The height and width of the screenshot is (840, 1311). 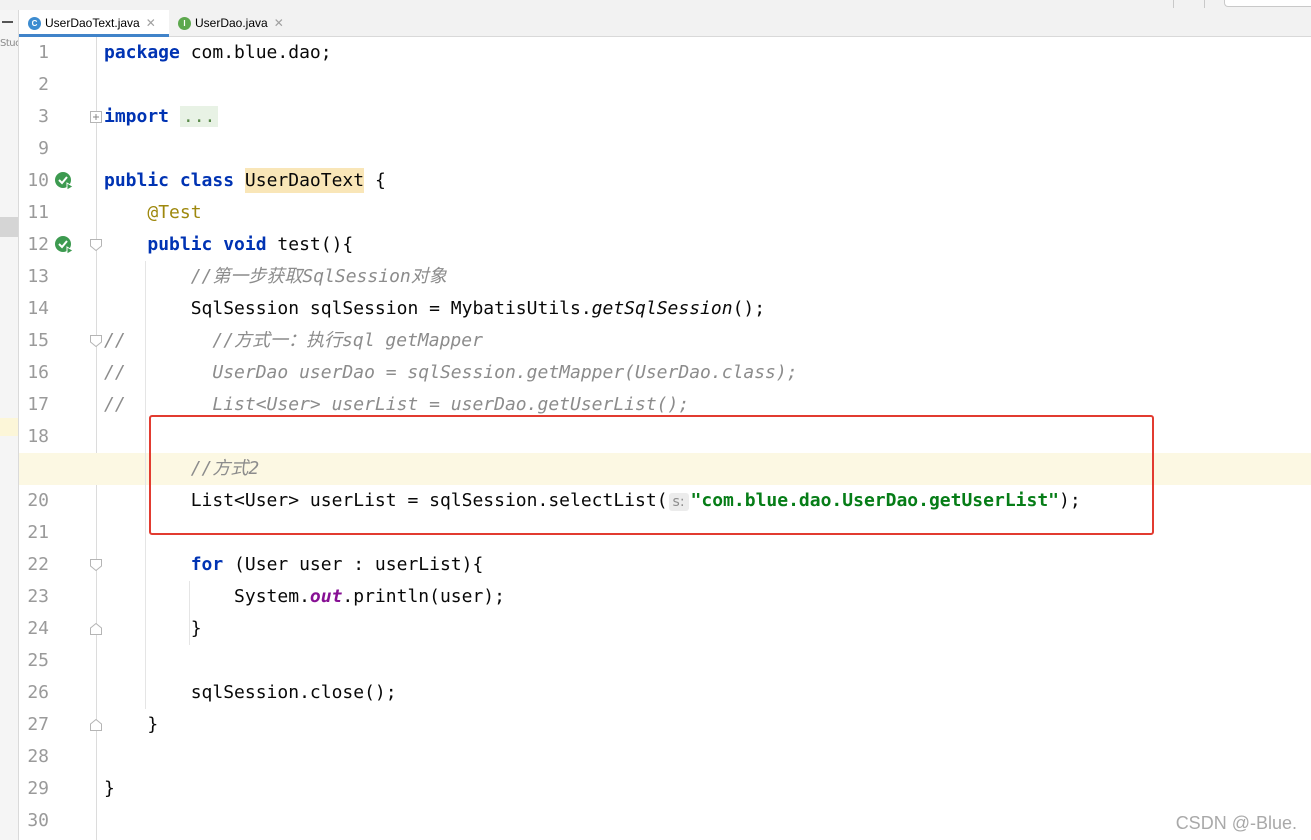 I want to click on line-number: 21, so click(x=38, y=532).